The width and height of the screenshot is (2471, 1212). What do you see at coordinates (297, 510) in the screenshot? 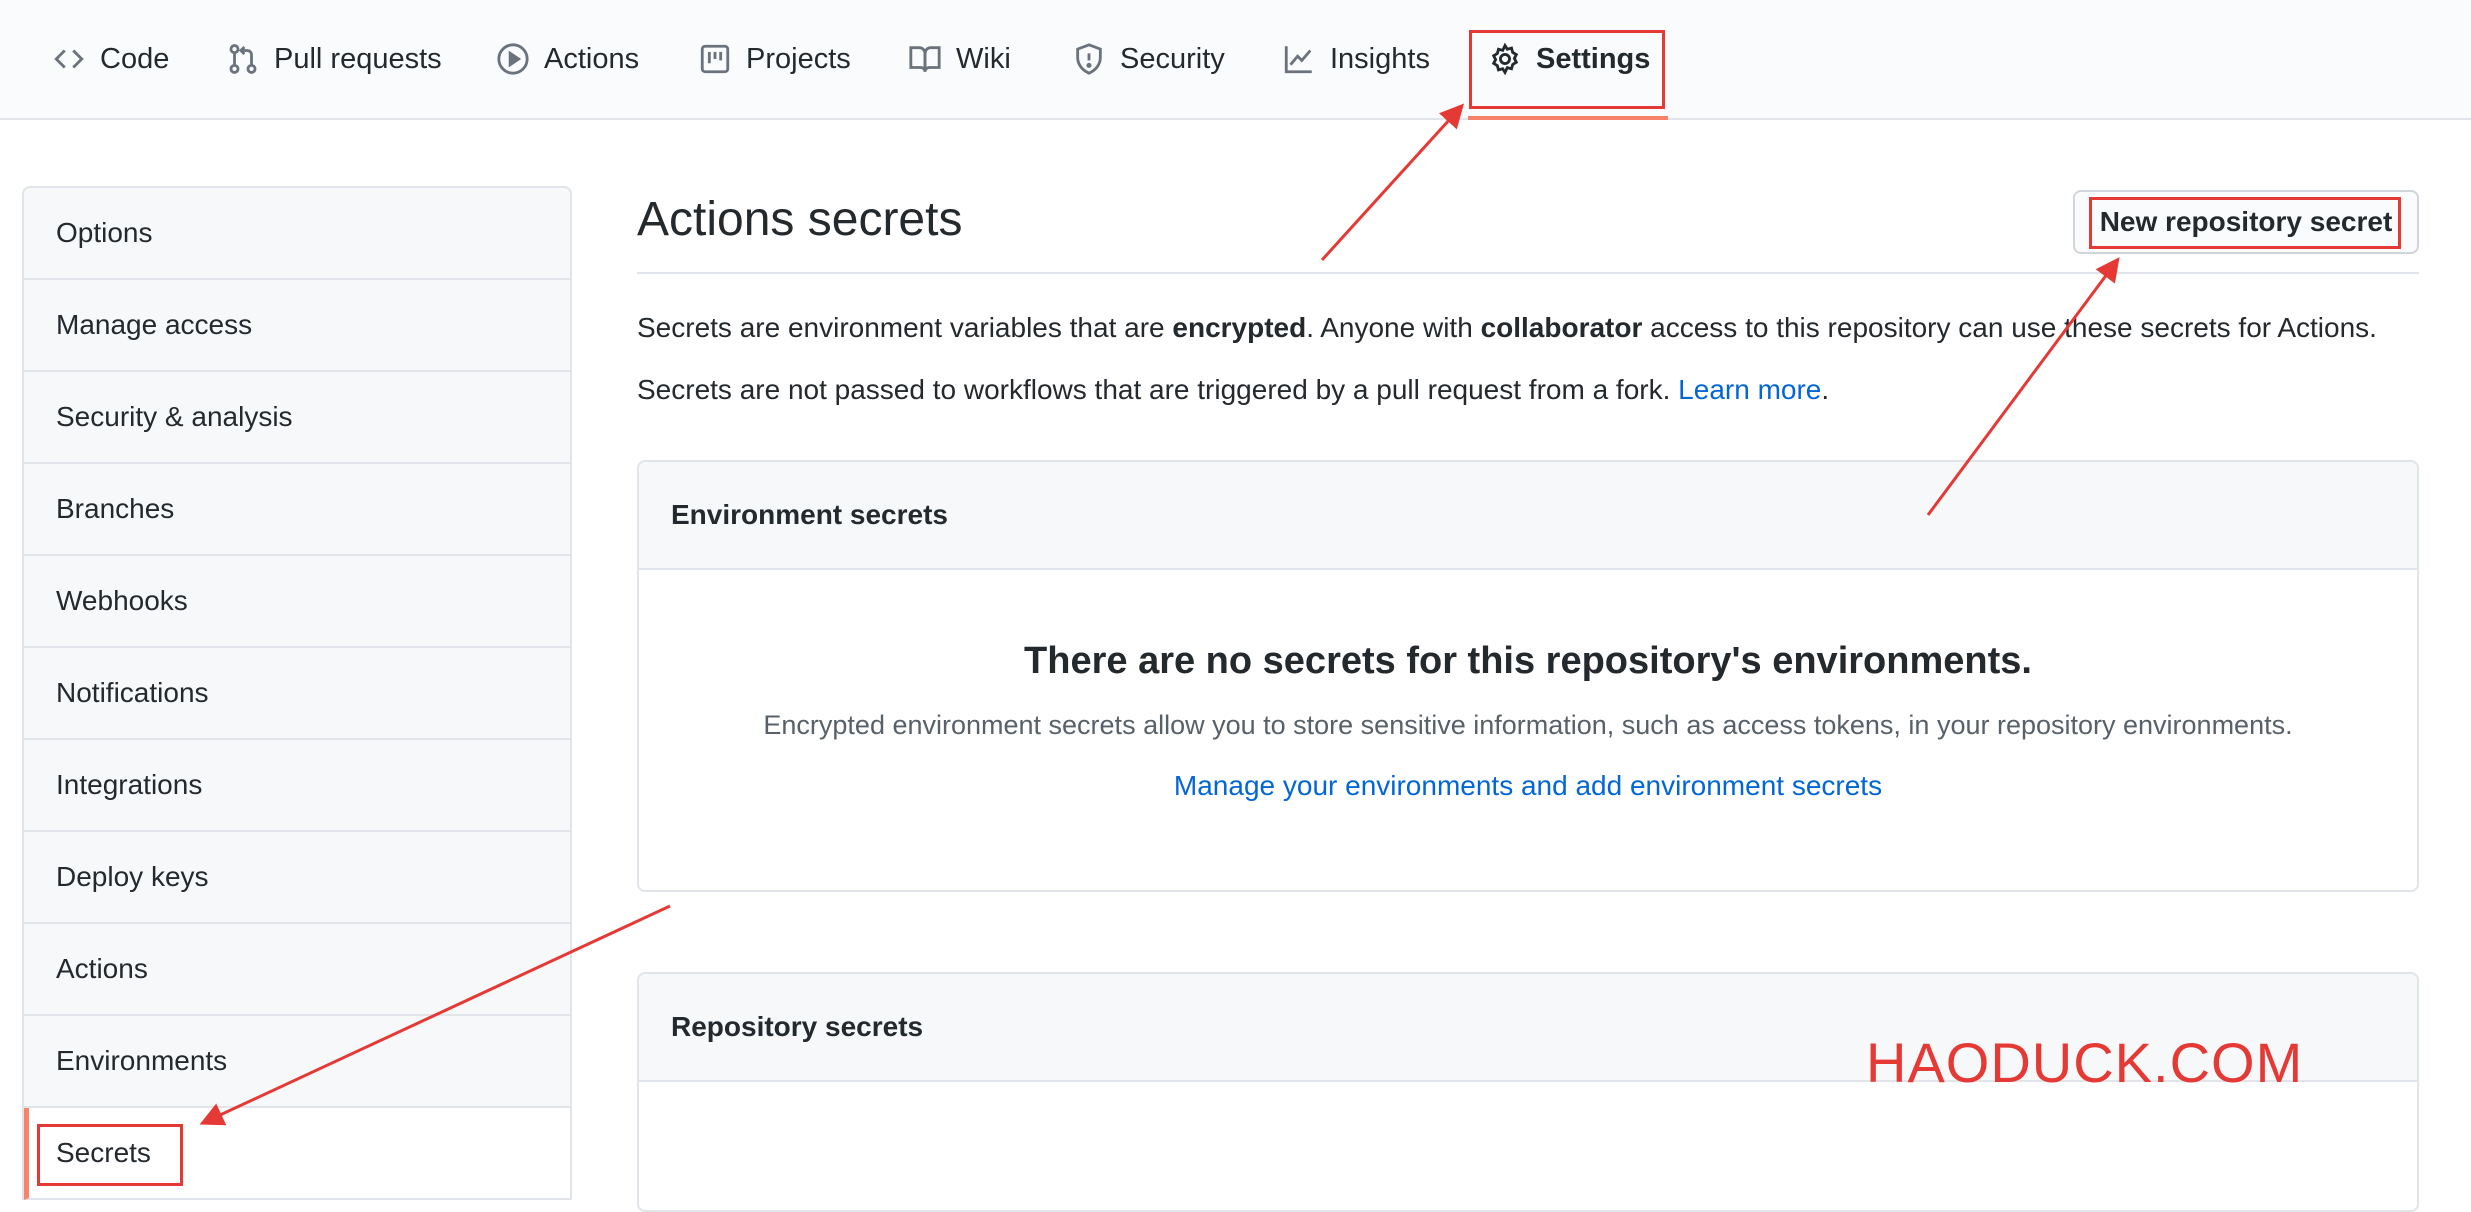
I see `sidebar-item-branches: Branches` at bounding box center [297, 510].